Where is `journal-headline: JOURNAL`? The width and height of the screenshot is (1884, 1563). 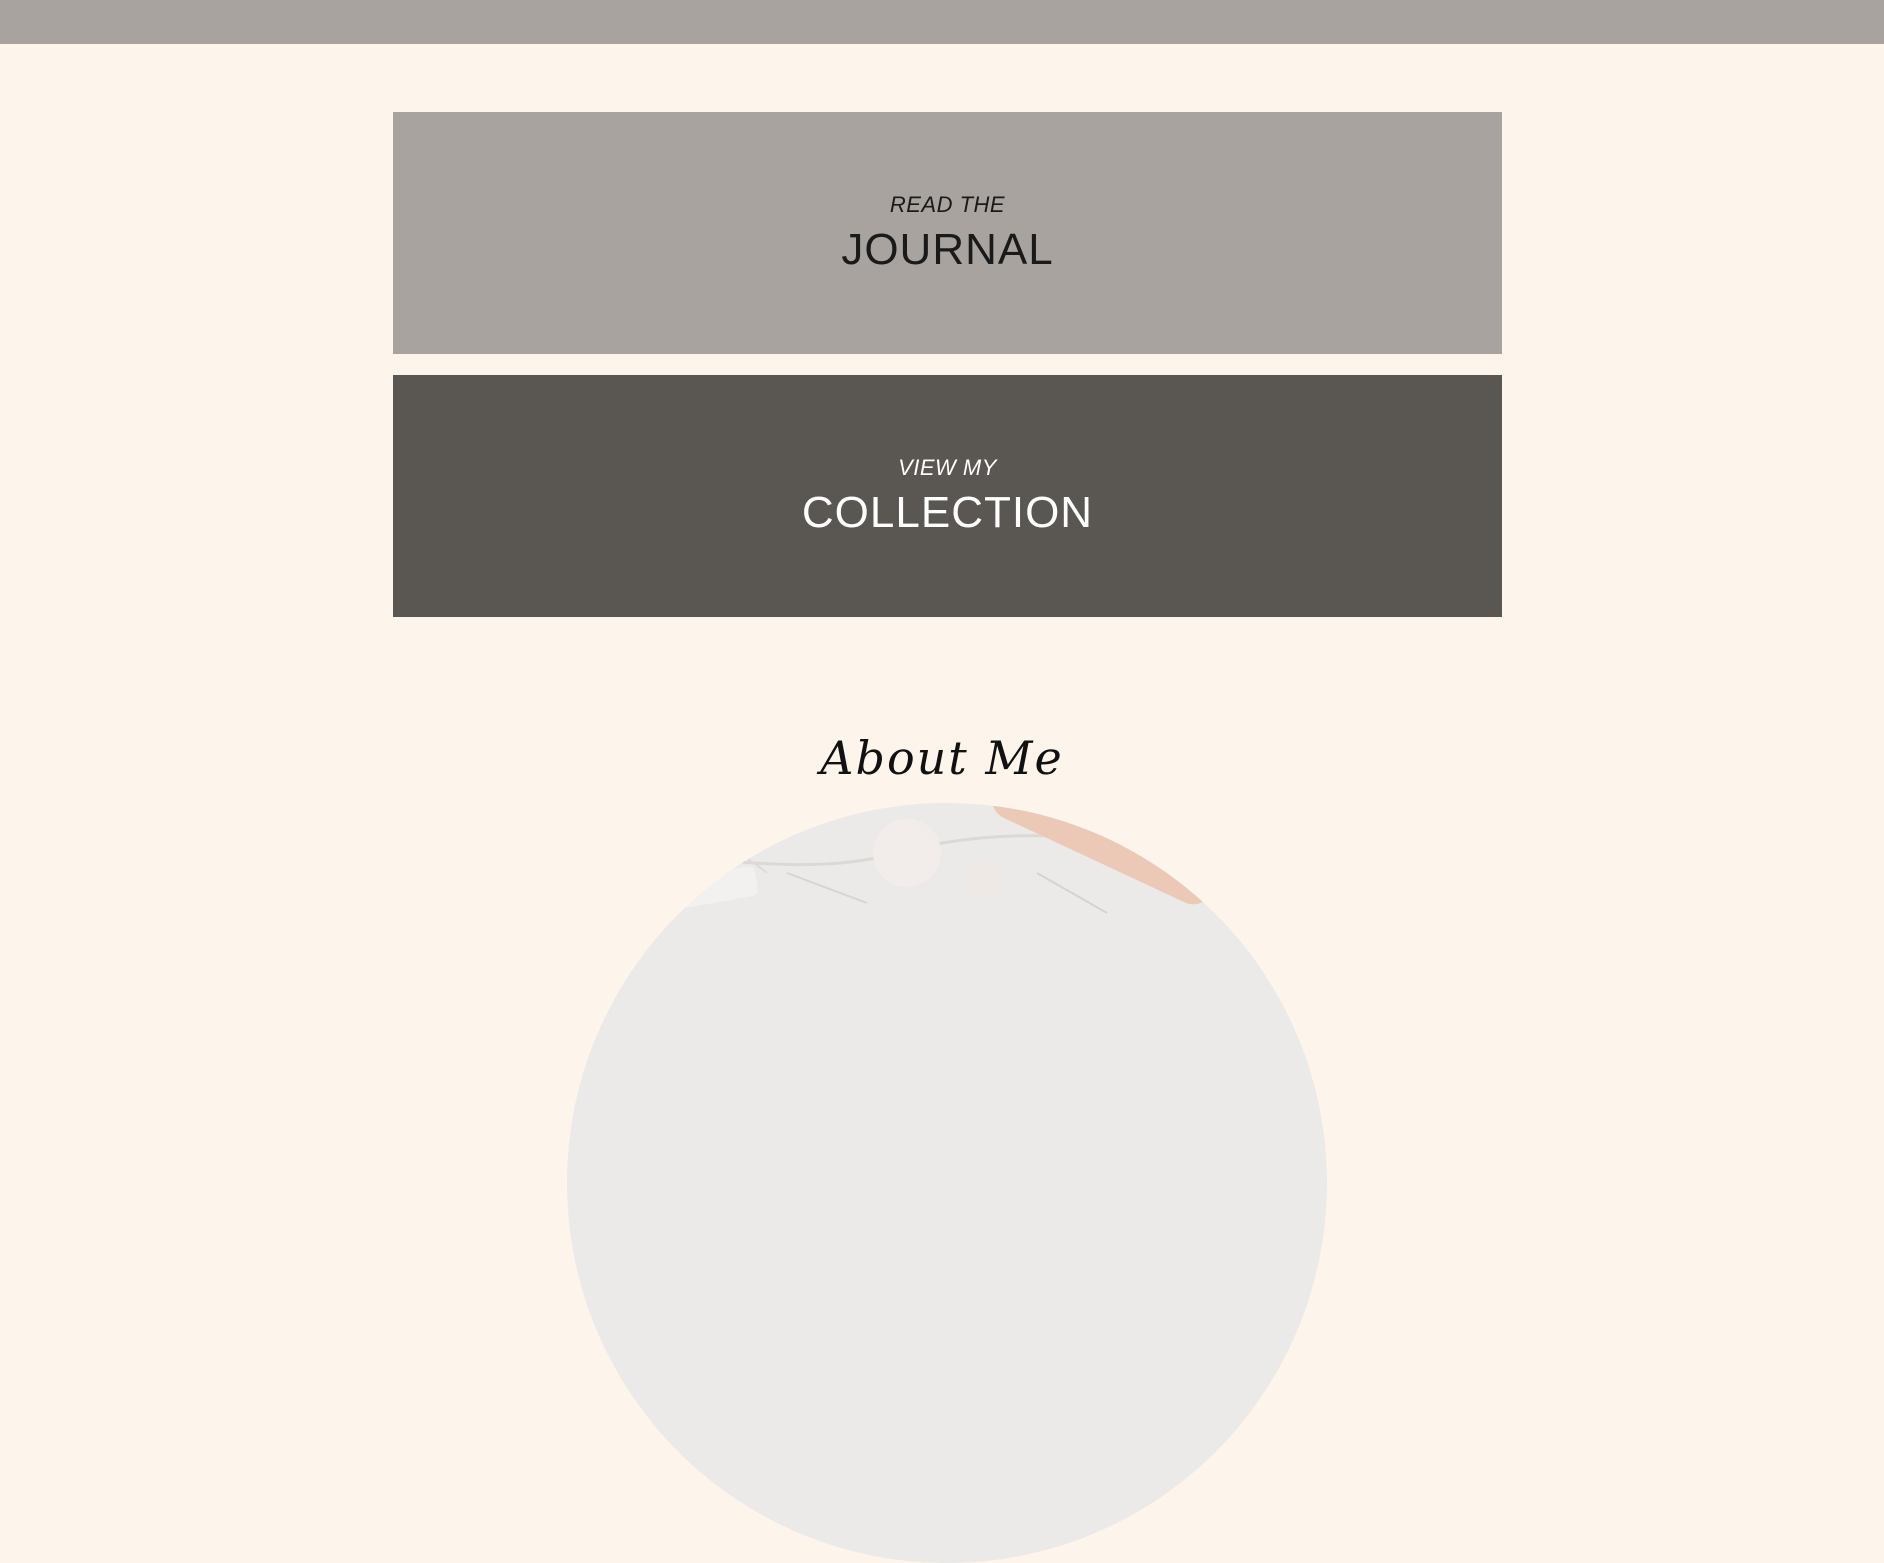 journal-headline: JOURNAL is located at coordinates (947, 249).